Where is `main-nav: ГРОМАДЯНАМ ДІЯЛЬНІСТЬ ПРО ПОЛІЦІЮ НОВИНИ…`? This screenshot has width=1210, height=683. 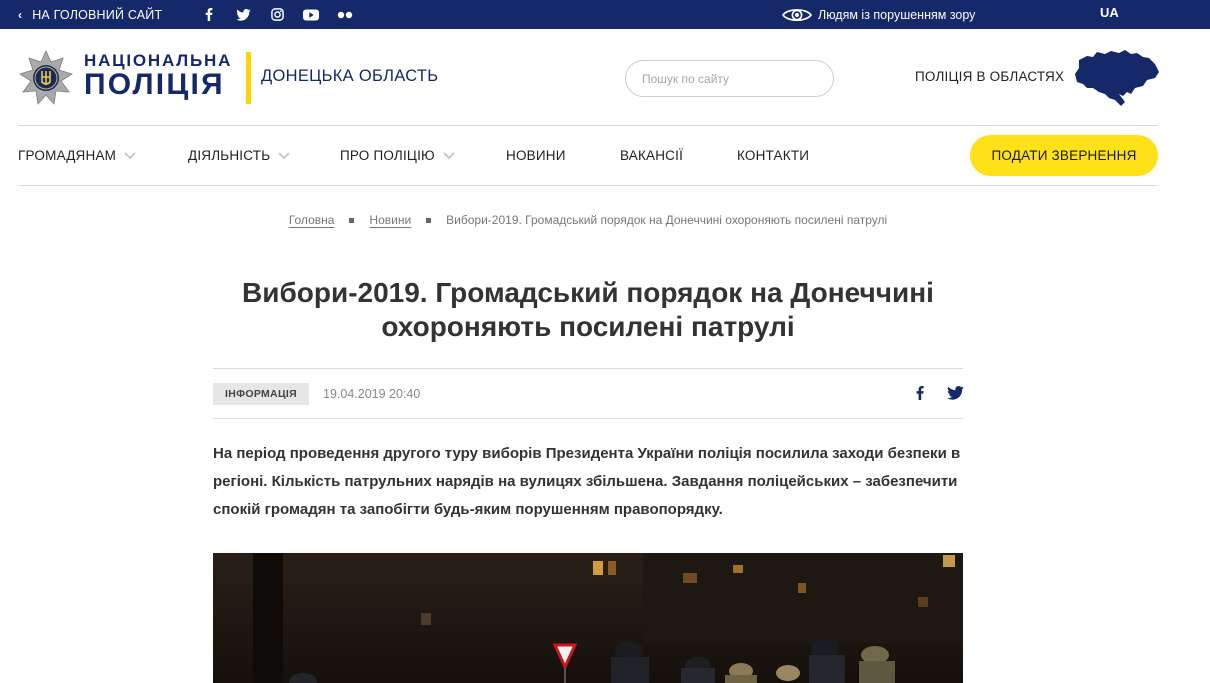
main-nav: ГРОМАДЯНАМ ДІЯЛЬНІСТЬ ПРО ПОЛІЦІЮ НОВИНИ… is located at coordinates (588, 155).